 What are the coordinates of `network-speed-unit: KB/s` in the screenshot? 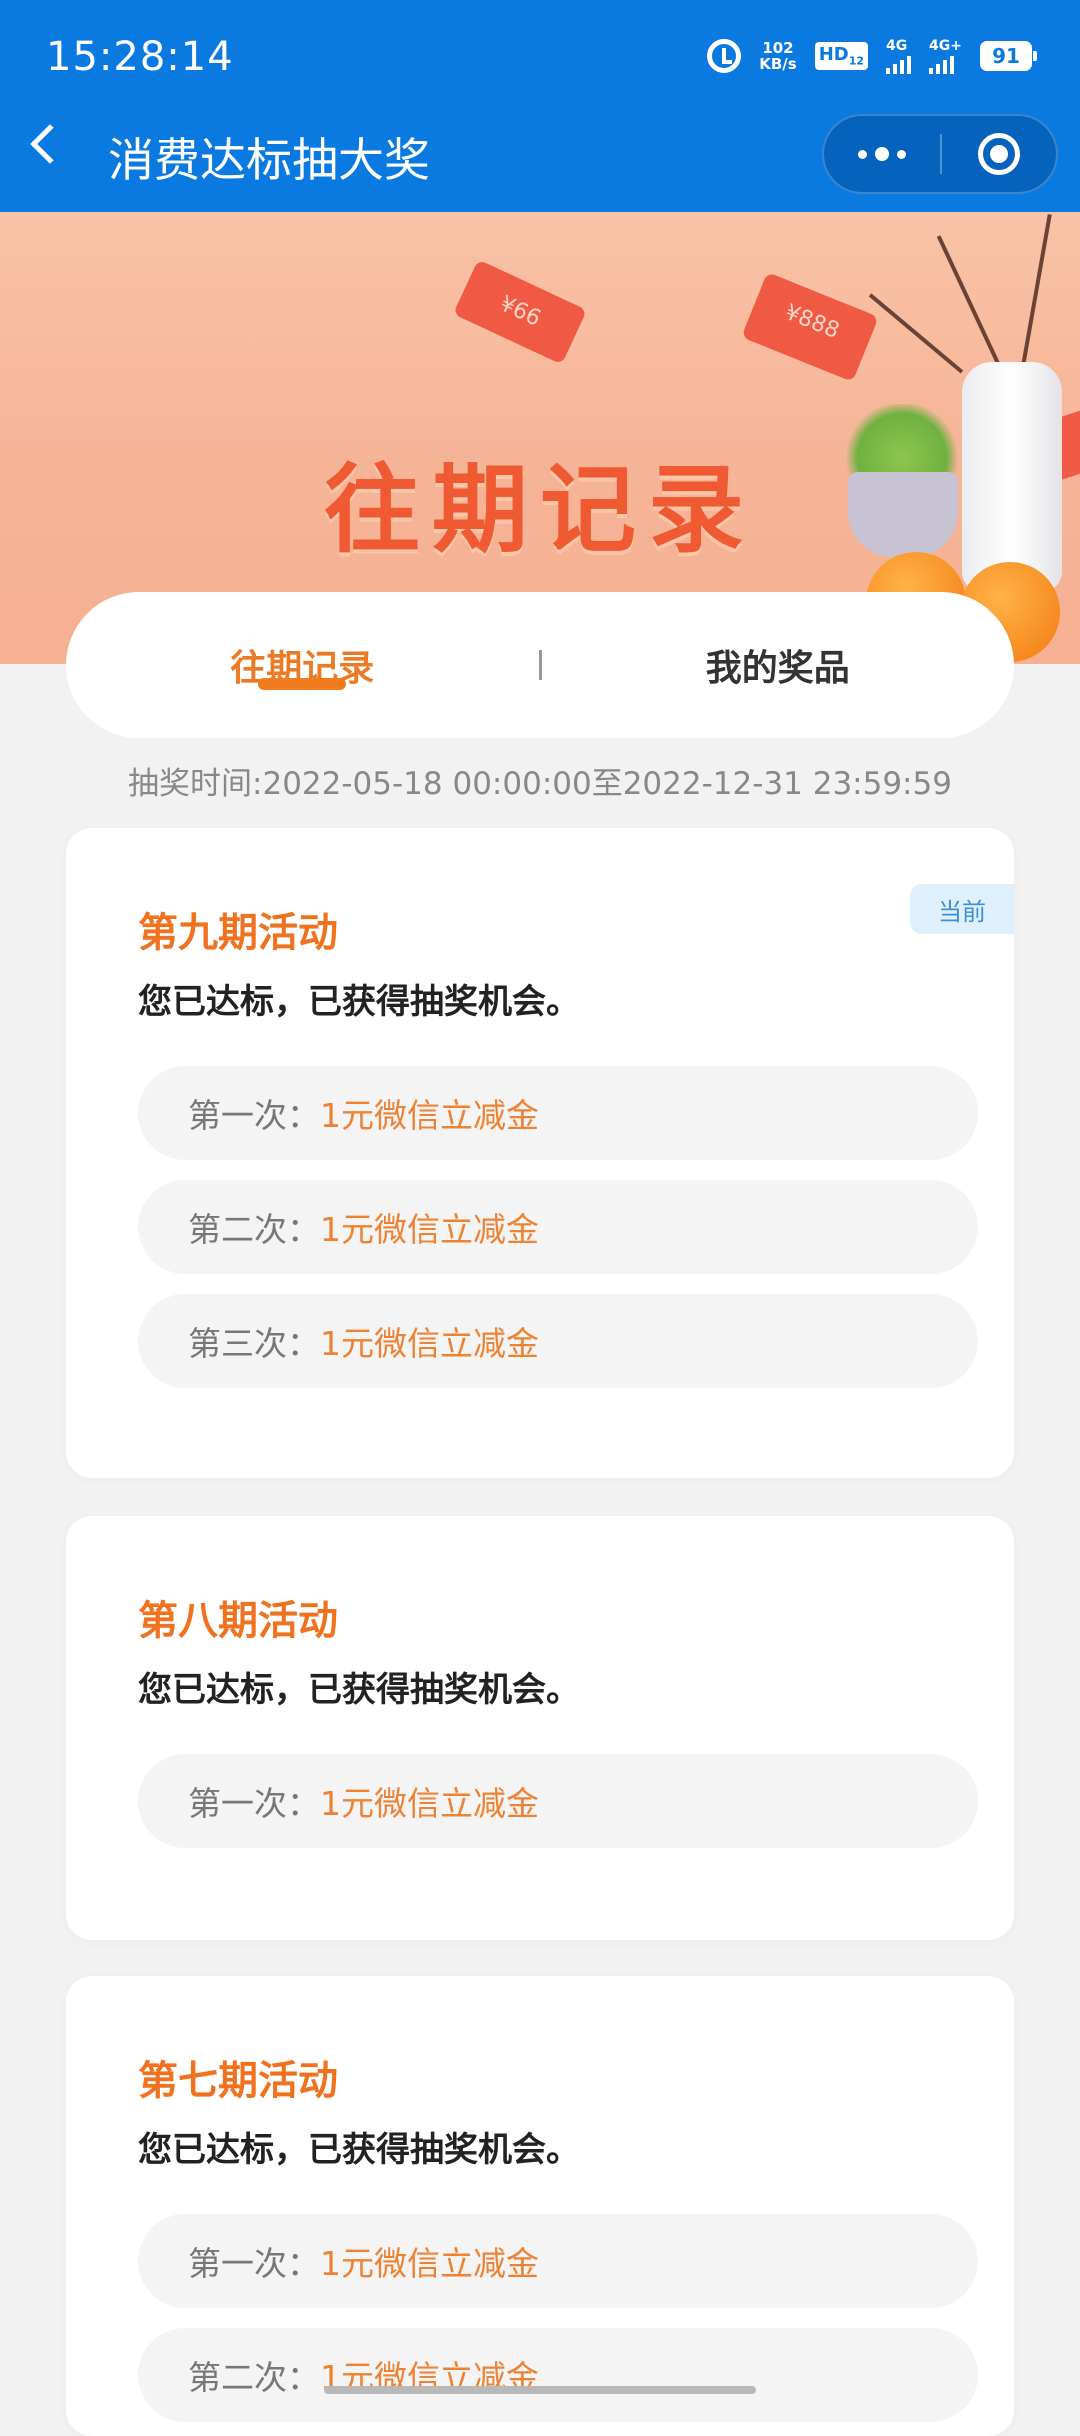 It's located at (778, 64).